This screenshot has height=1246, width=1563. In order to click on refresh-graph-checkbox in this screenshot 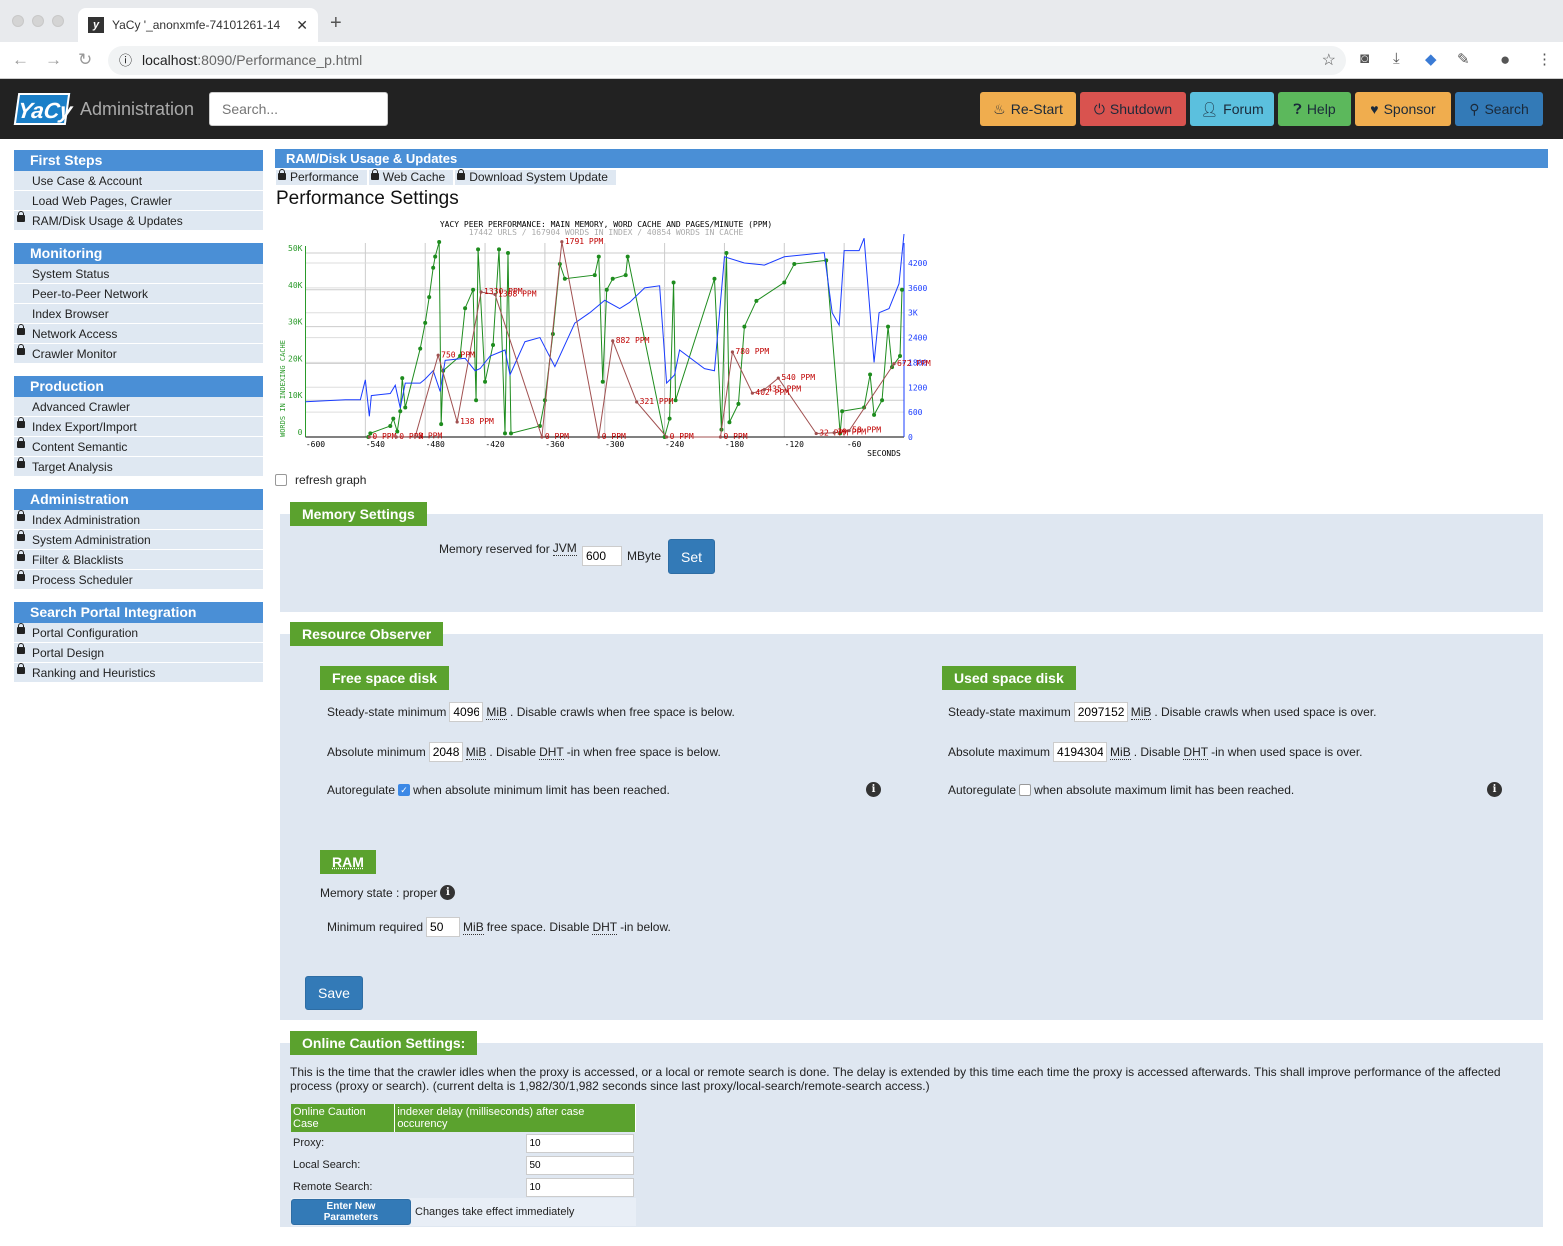, I will do `click(281, 480)`.